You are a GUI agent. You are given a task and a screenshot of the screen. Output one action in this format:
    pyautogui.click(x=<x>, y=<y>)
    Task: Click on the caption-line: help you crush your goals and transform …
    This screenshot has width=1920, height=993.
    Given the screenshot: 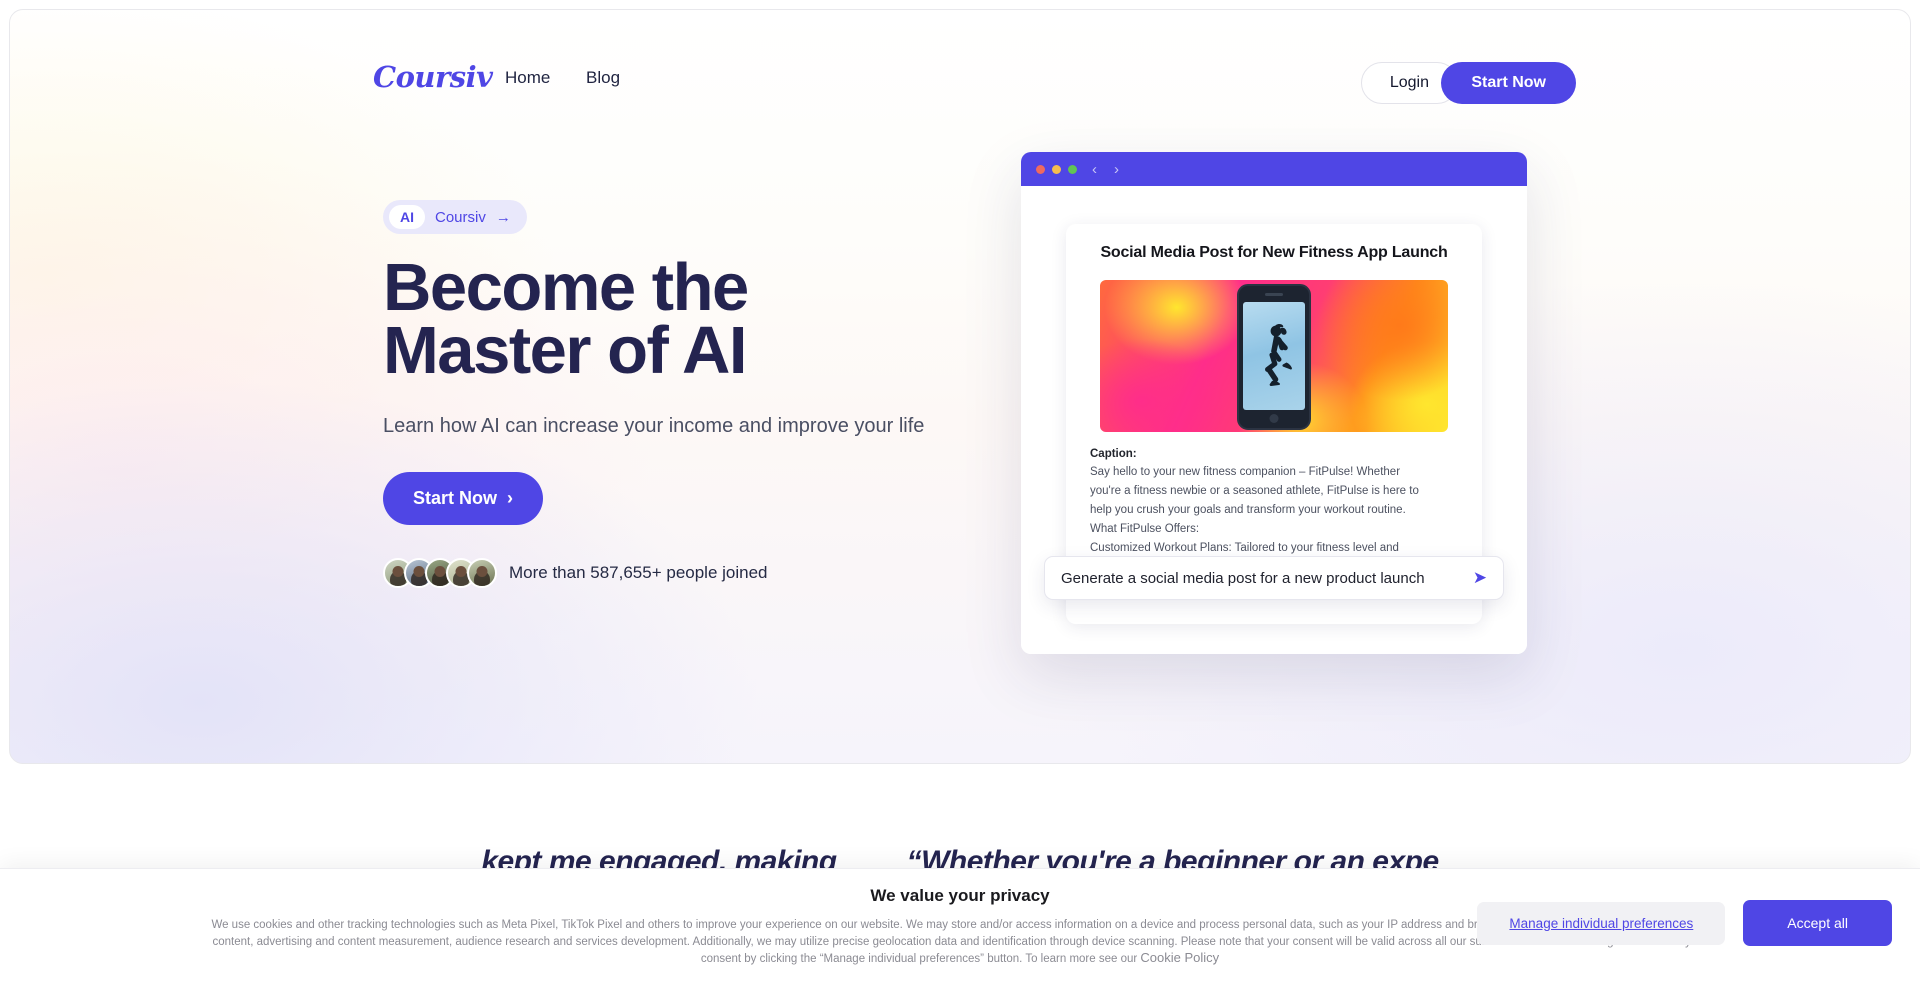 What is the action you would take?
    pyautogui.click(x=1248, y=510)
    